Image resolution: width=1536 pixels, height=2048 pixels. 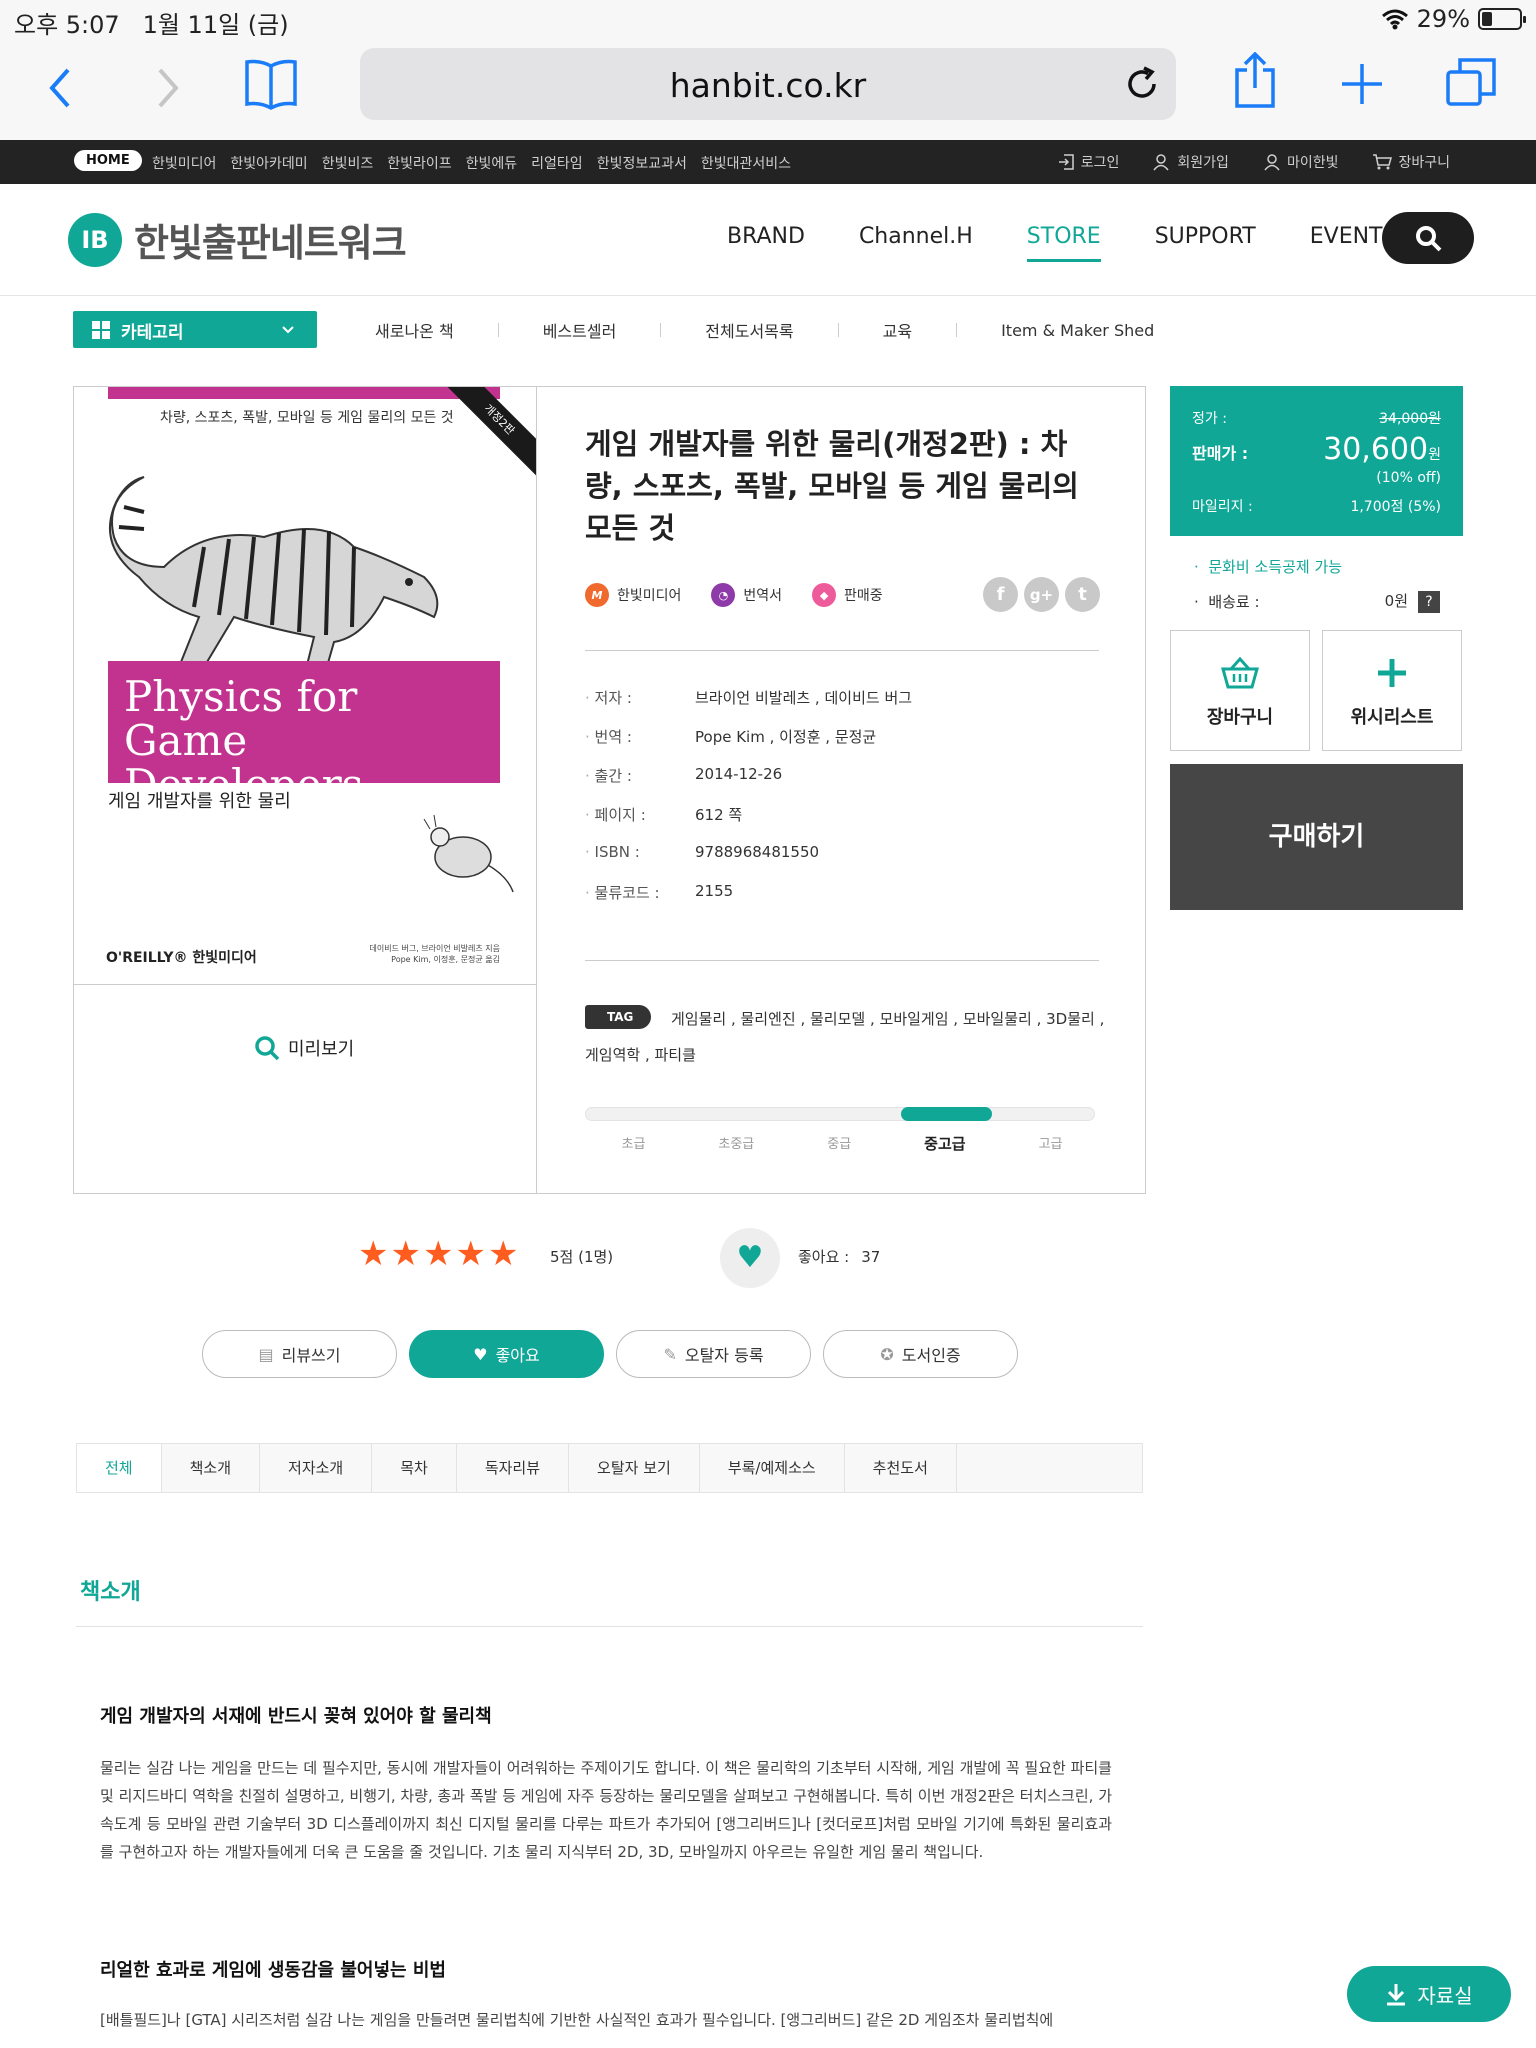 I want to click on google-plus-icon: g+, so click(x=1041, y=594).